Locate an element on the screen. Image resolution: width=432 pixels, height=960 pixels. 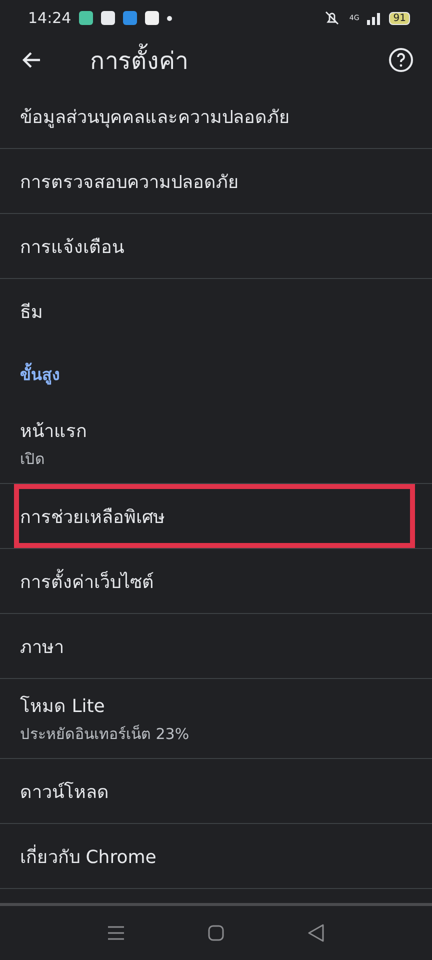
battery-level: 91 is located at coordinates (399, 18).